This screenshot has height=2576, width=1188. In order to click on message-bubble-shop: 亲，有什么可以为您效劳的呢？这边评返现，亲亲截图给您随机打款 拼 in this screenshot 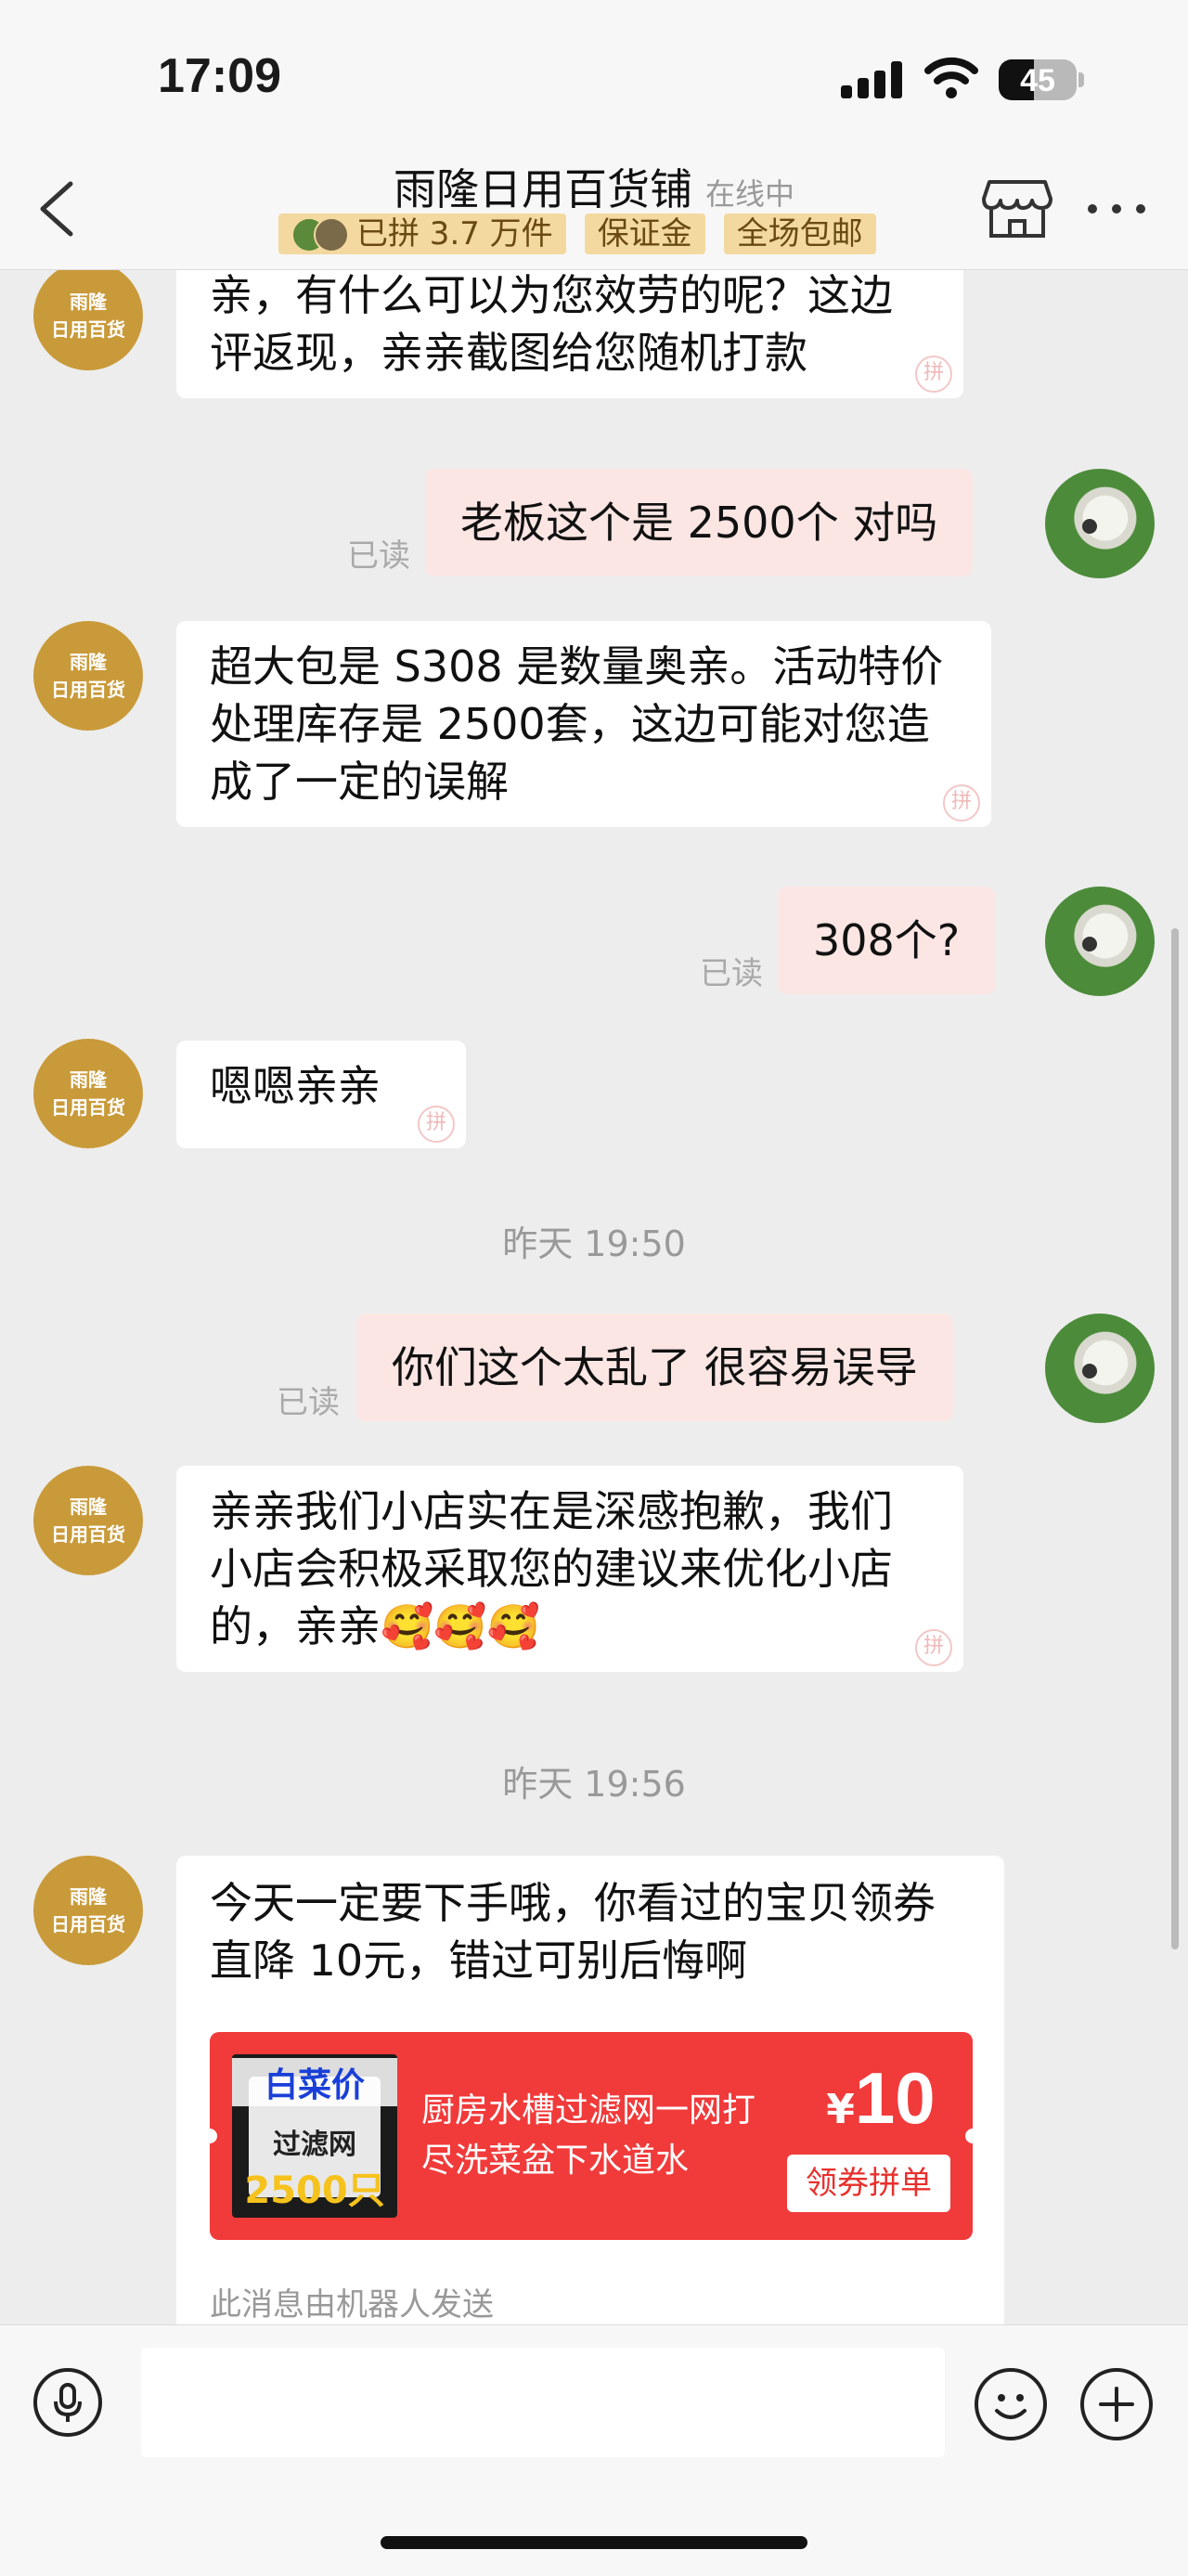, I will do `click(569, 334)`.